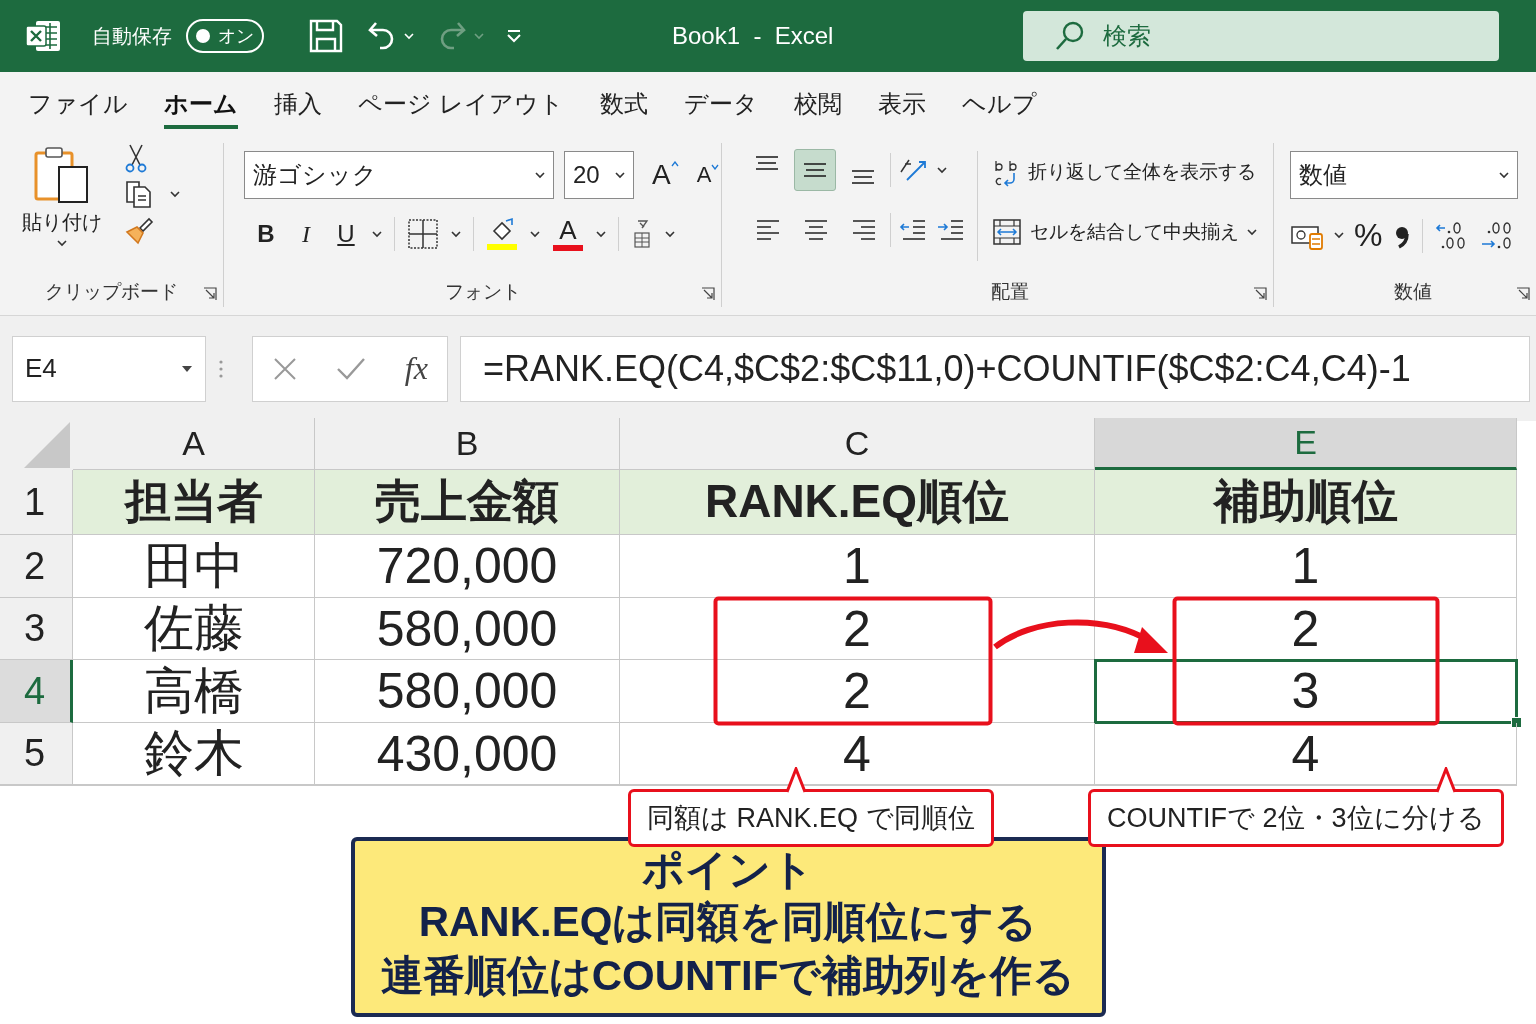 The image size is (1536, 1024). What do you see at coordinates (194, 502) in the screenshot?
I see `table-cell: 担当者` at bounding box center [194, 502].